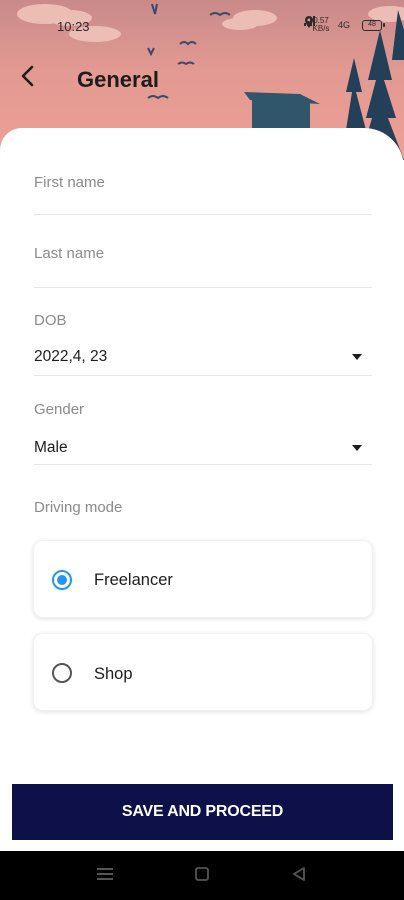 The width and height of the screenshot is (404, 900). What do you see at coordinates (69, 182) in the screenshot?
I see `first-name-placeholder: First name` at bounding box center [69, 182].